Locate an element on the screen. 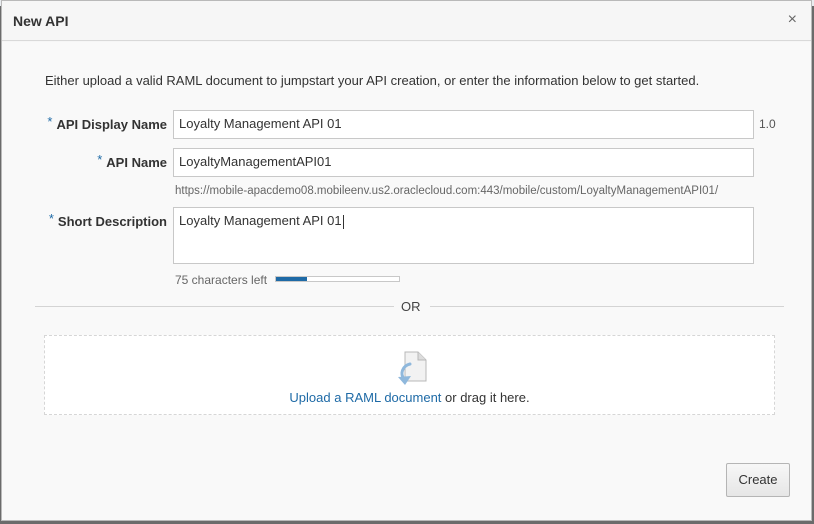 The image size is (814, 524). separator-line-right is located at coordinates (607, 306).